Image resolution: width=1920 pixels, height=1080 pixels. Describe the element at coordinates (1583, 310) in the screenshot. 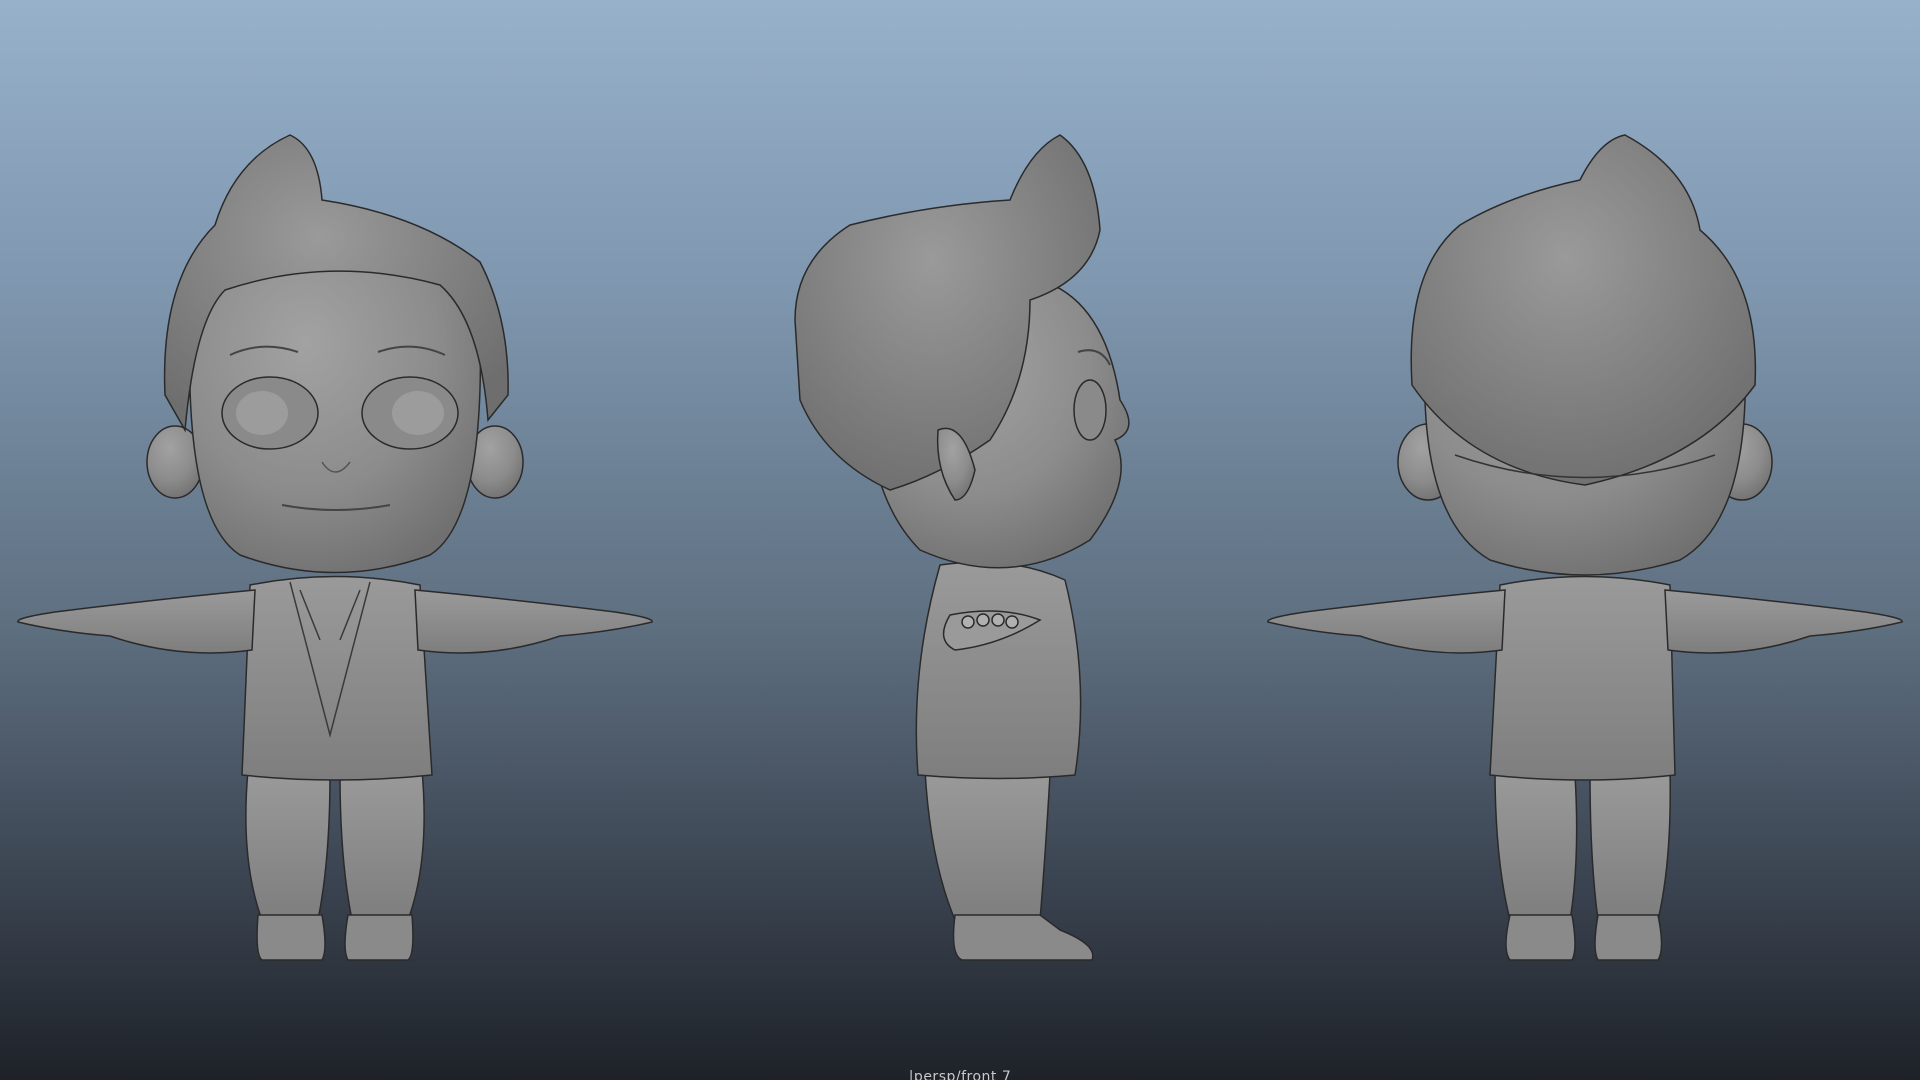

I see `back-hair` at that location.